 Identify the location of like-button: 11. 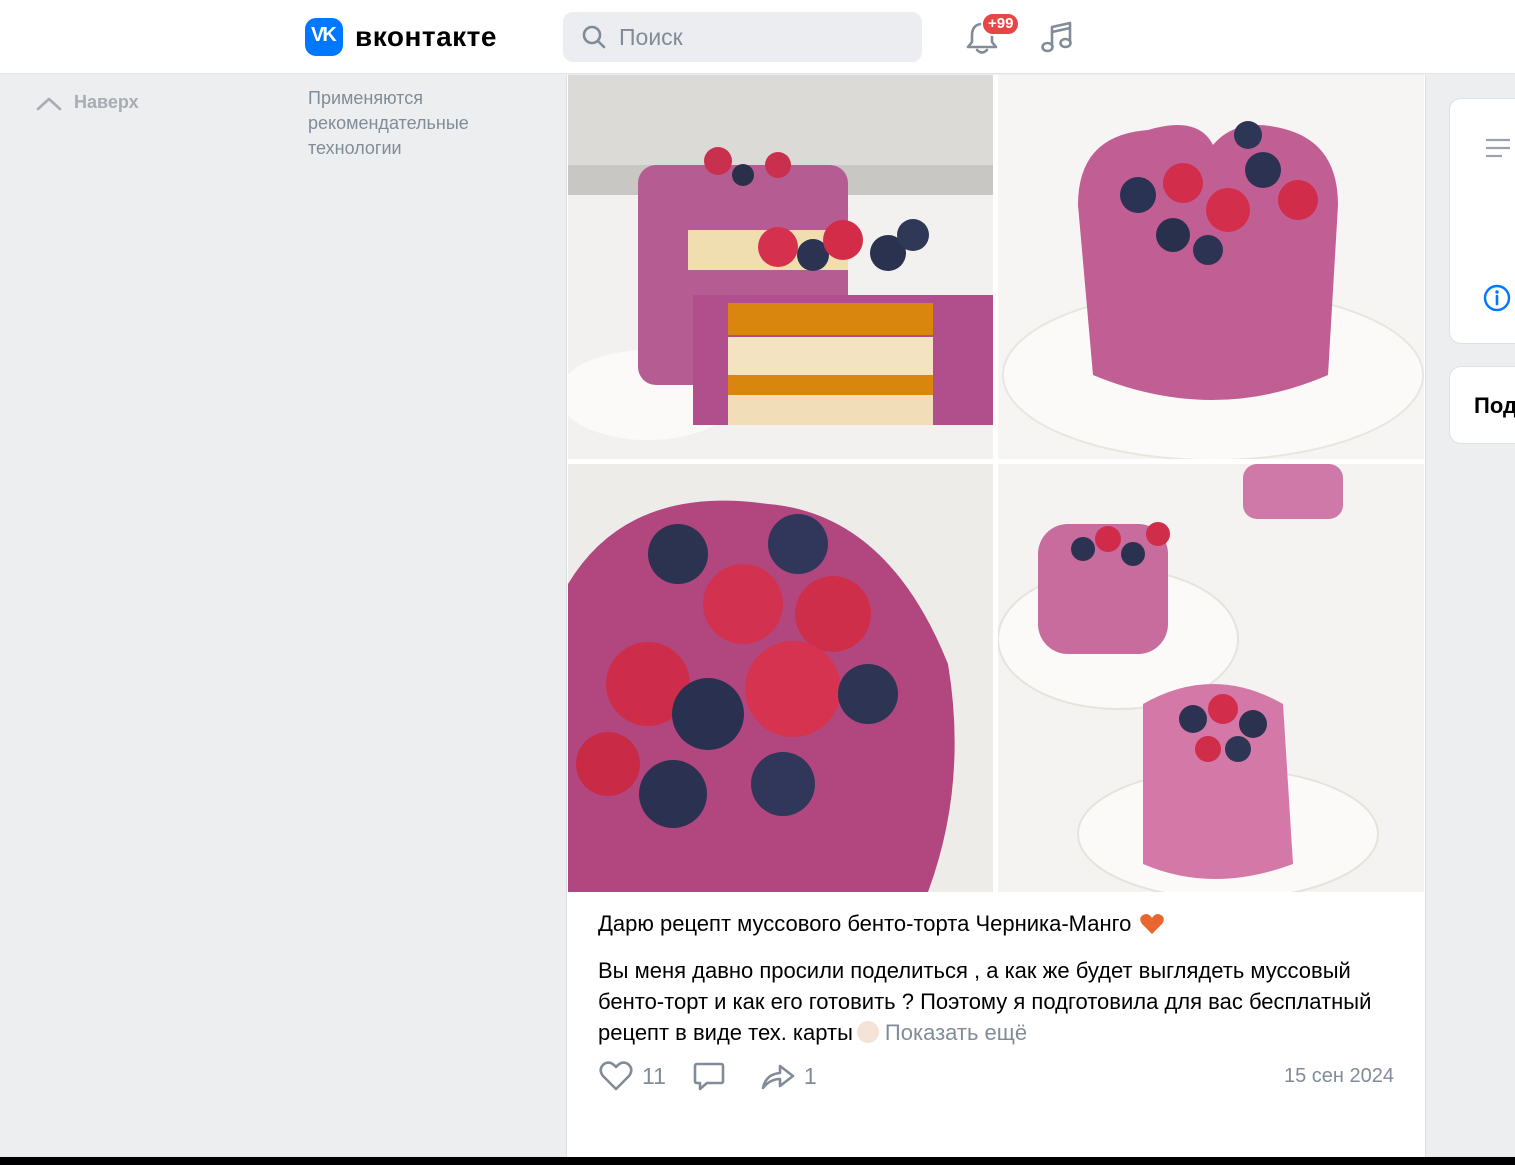
(632, 1076).